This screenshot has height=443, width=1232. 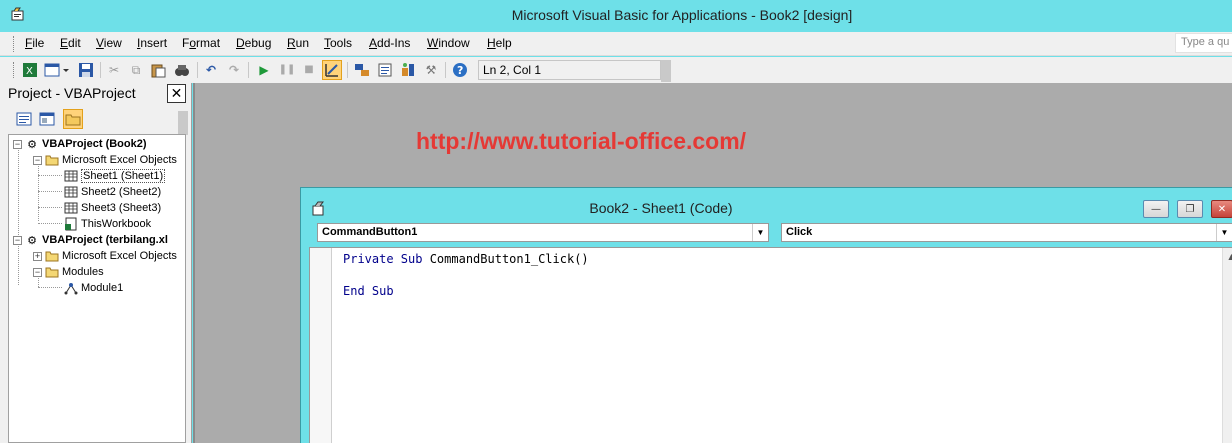 What do you see at coordinates (338, 43) in the screenshot?
I see `menu-tools: Tools` at bounding box center [338, 43].